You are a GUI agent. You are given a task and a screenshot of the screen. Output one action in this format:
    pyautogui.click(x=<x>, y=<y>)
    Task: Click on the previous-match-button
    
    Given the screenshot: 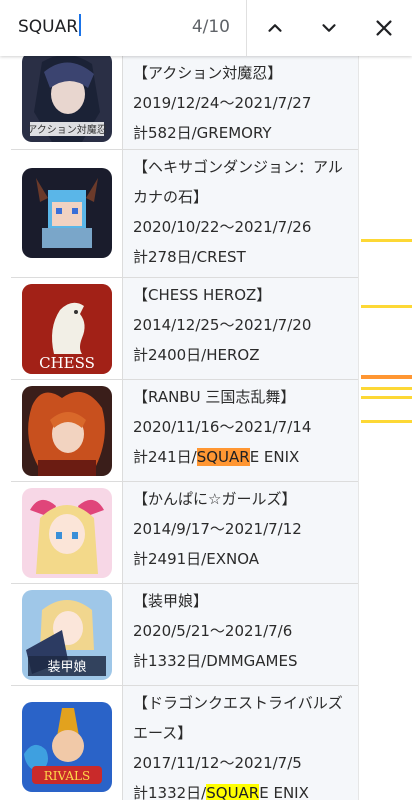 What is the action you would take?
    pyautogui.click(x=275, y=28)
    